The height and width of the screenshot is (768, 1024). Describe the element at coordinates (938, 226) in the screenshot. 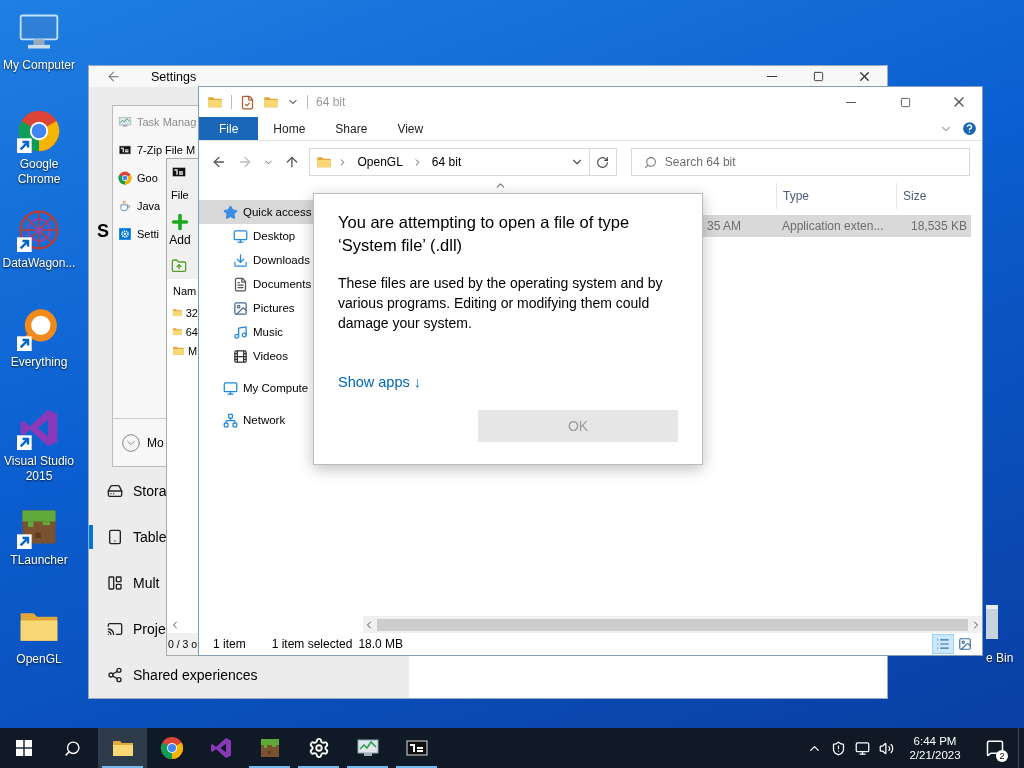

I see `table-cell-text: 18,535 KB` at that location.